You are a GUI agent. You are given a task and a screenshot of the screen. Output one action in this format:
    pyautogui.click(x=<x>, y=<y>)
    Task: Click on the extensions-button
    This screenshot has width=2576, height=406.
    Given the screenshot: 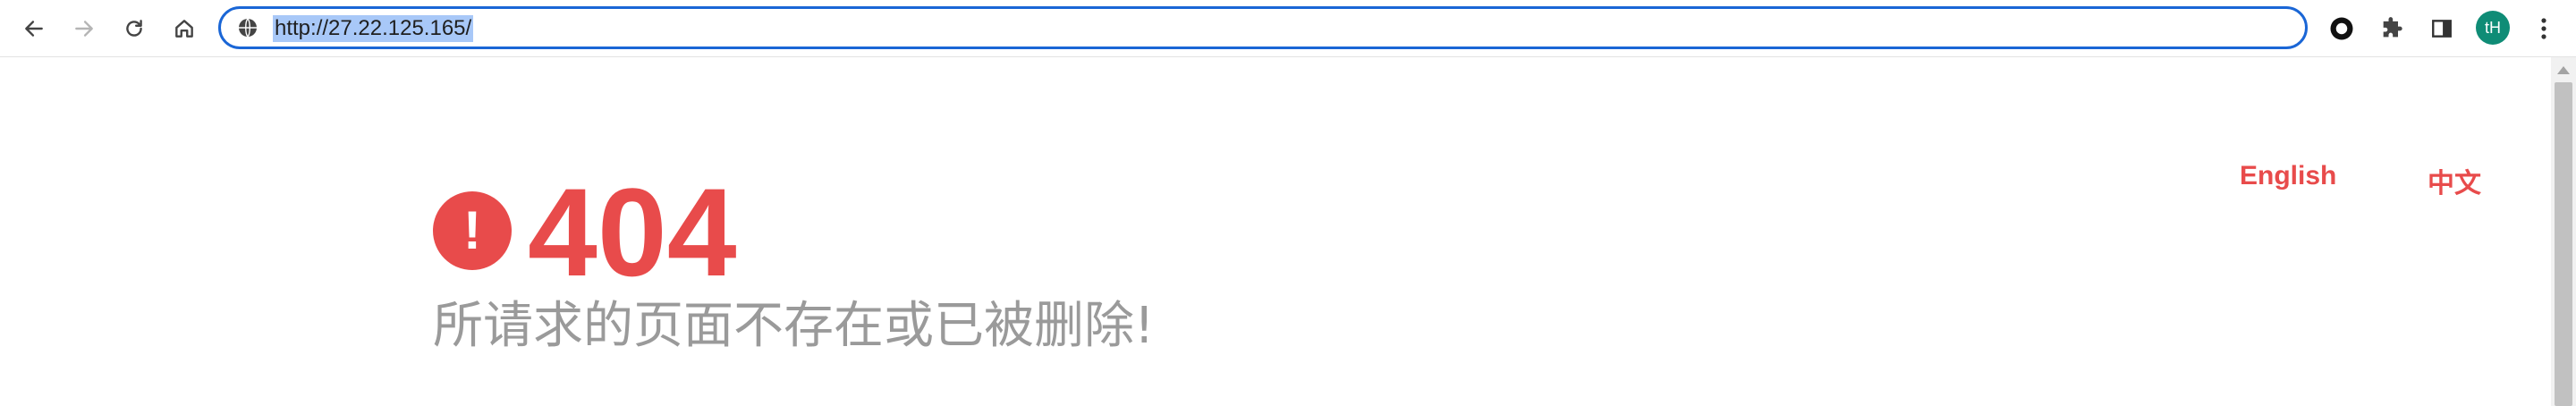 What is the action you would take?
    pyautogui.click(x=2392, y=29)
    